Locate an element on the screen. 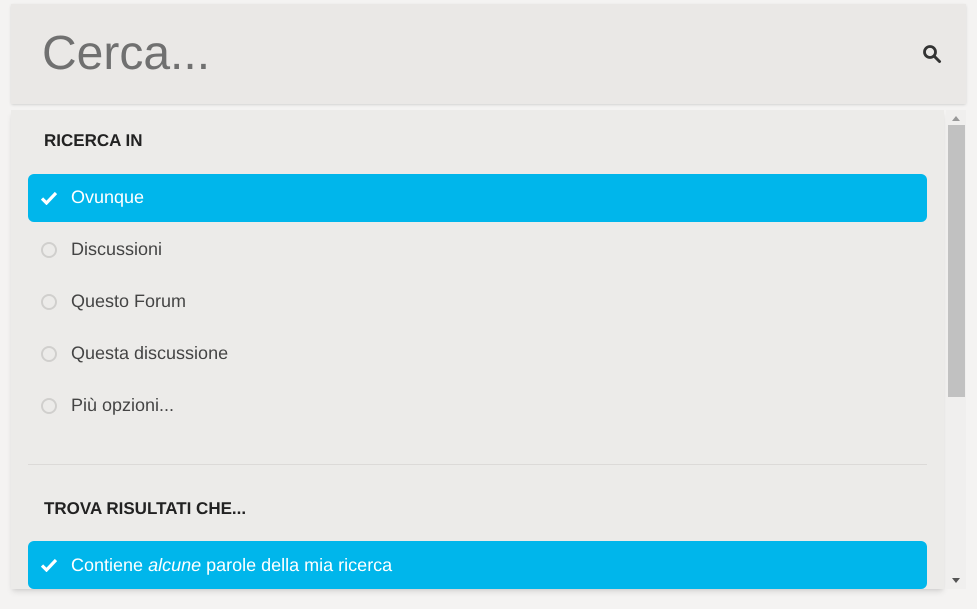  search-option: Questa discussione is located at coordinates (477, 354).